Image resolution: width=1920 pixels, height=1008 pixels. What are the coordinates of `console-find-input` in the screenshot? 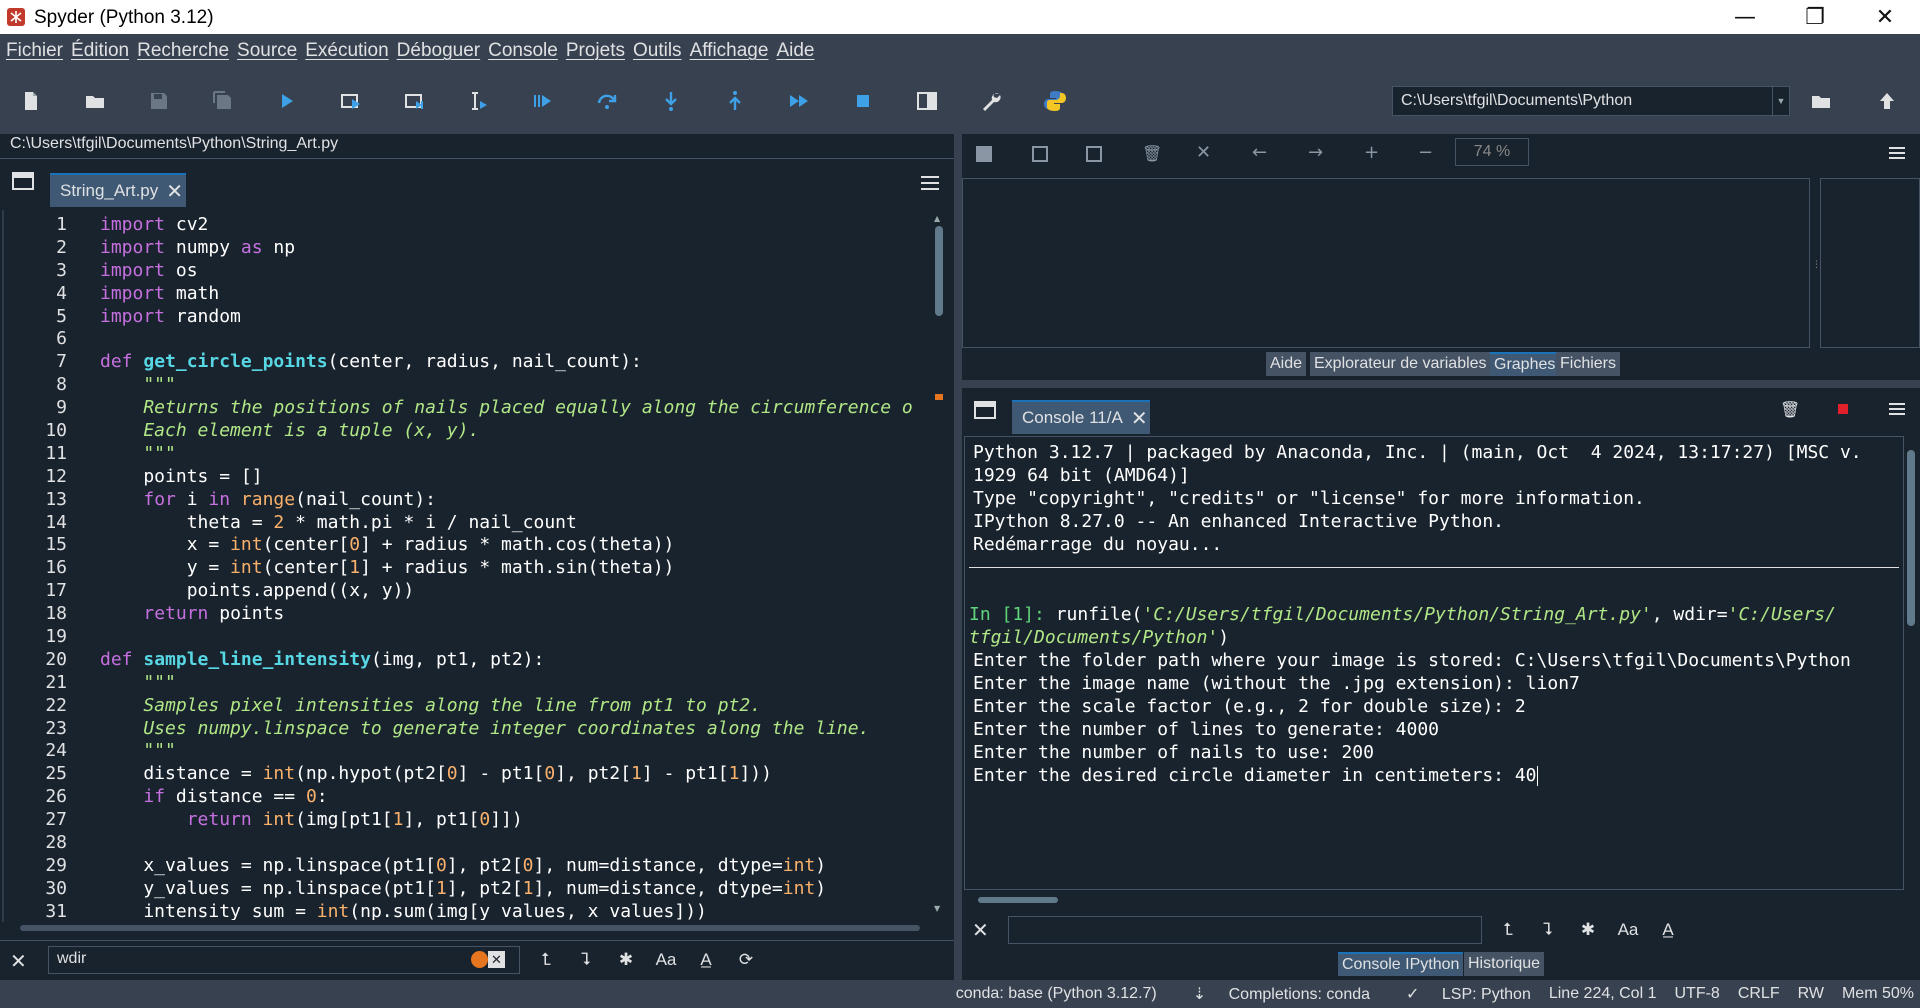 It's located at (1245, 930).